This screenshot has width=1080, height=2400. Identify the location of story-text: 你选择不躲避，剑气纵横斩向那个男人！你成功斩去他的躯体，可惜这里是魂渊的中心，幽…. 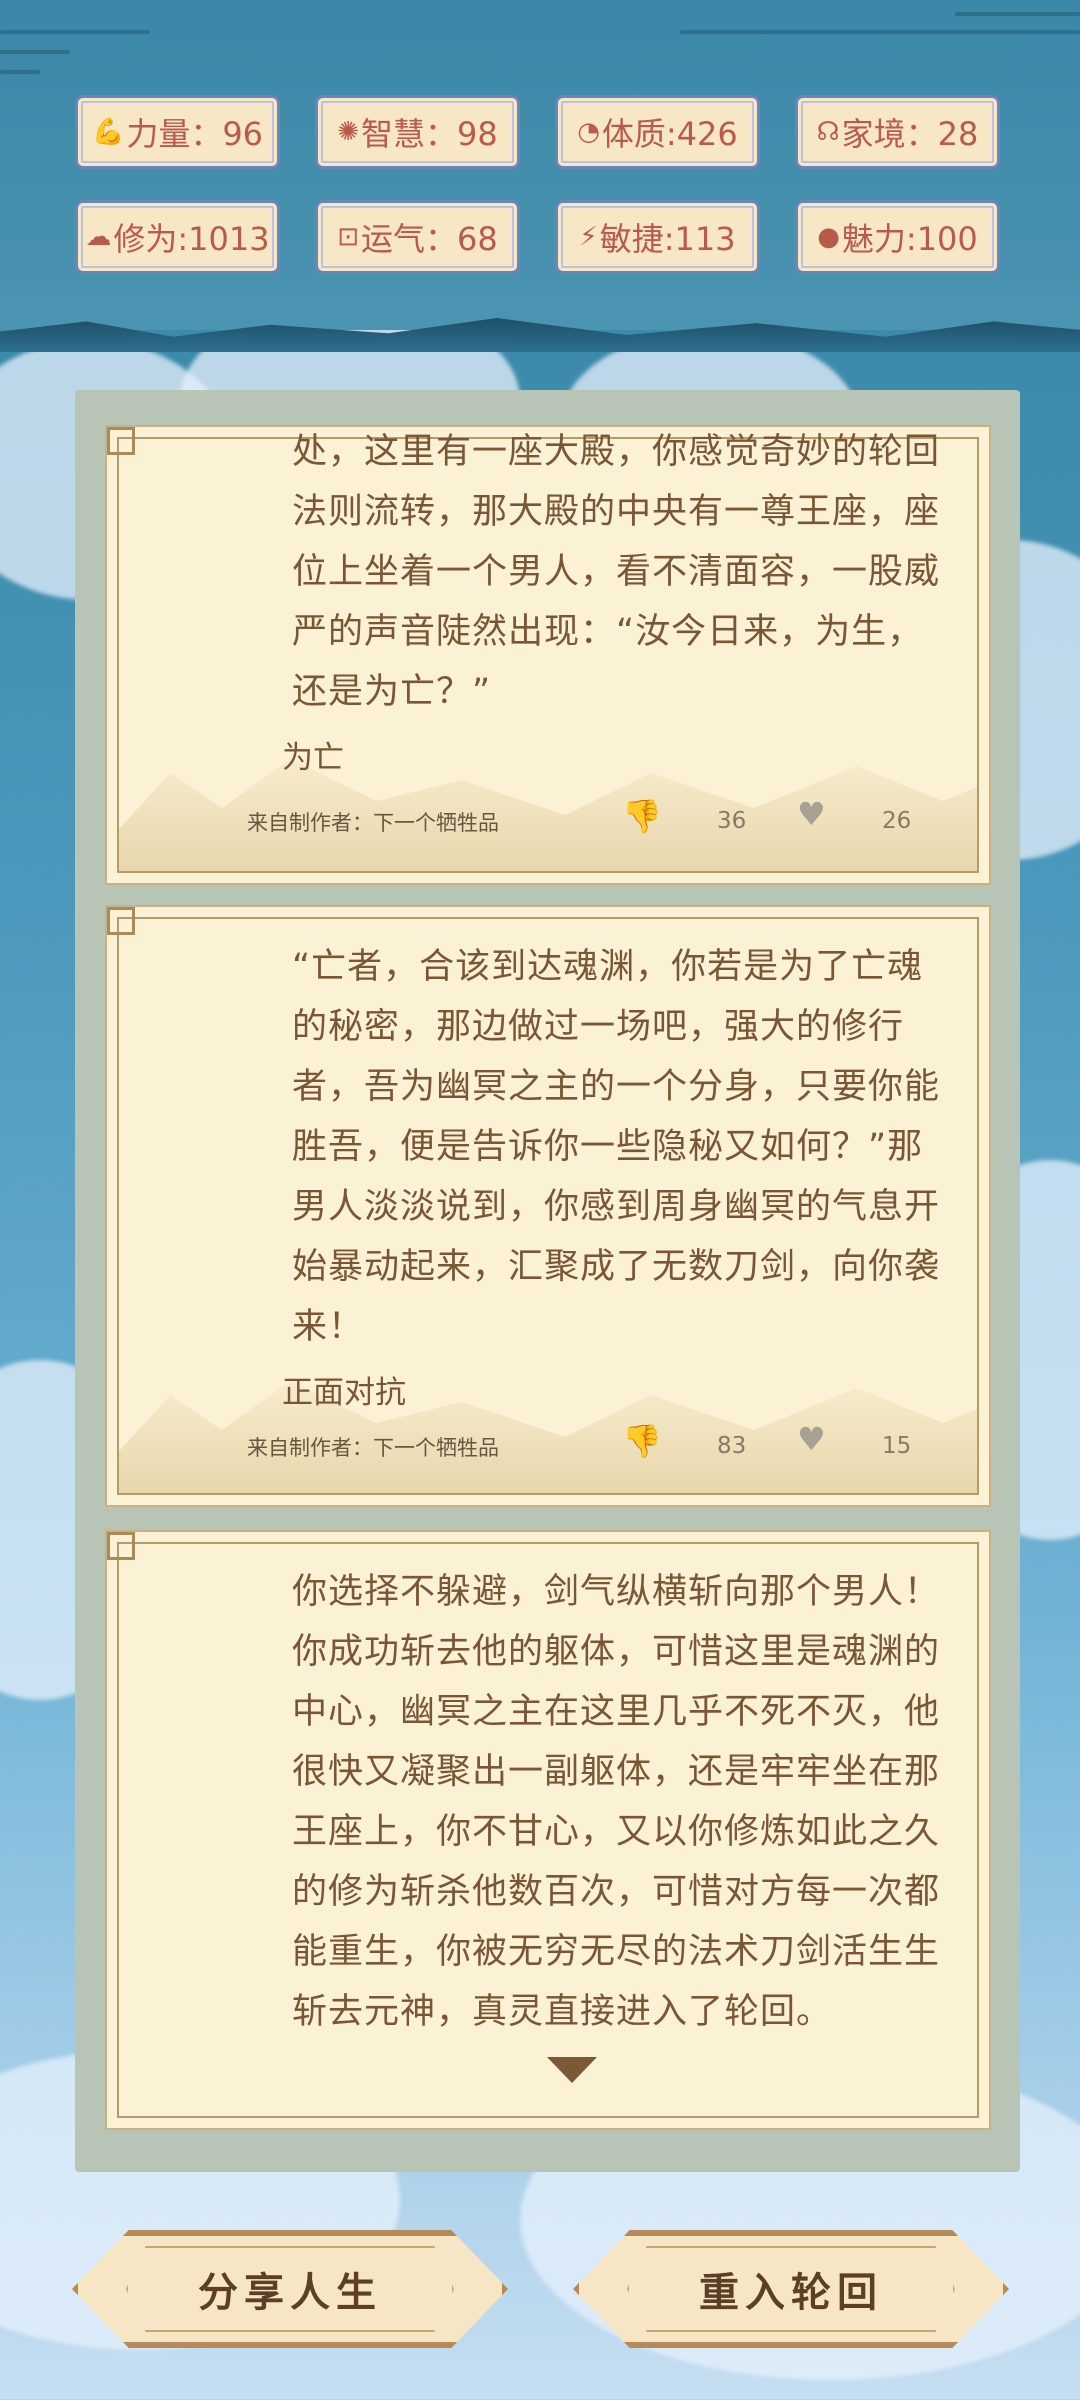
(616, 1802).